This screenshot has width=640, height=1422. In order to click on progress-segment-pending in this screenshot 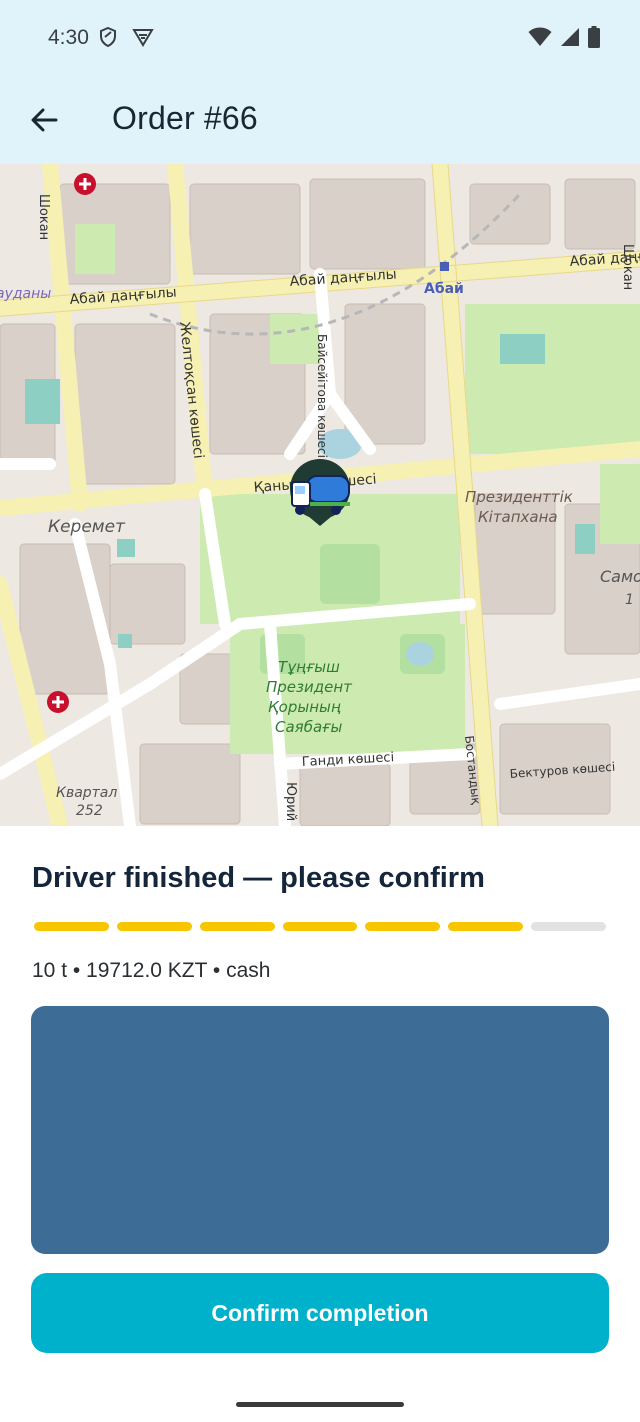, I will do `click(569, 926)`.